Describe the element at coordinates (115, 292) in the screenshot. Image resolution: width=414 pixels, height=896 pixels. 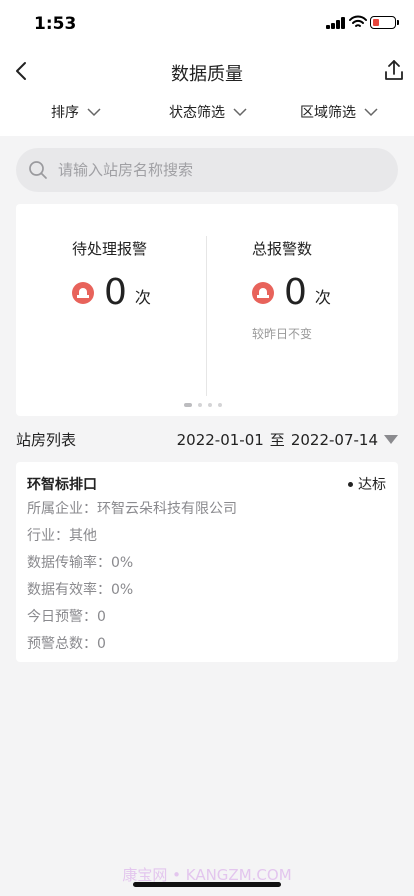
I see `pending-alarm-count: 0` at that location.